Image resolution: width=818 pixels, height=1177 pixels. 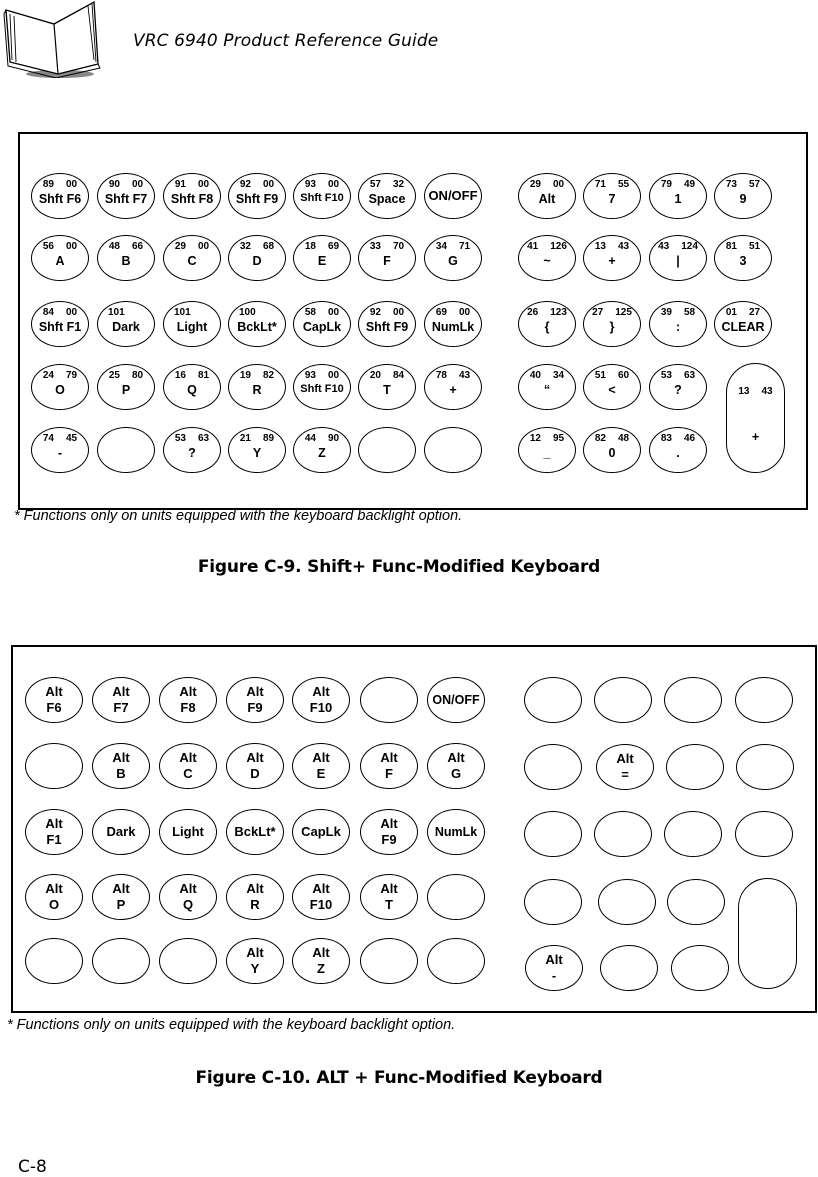 I want to click on ascii-code: 79, so click(x=72, y=375).